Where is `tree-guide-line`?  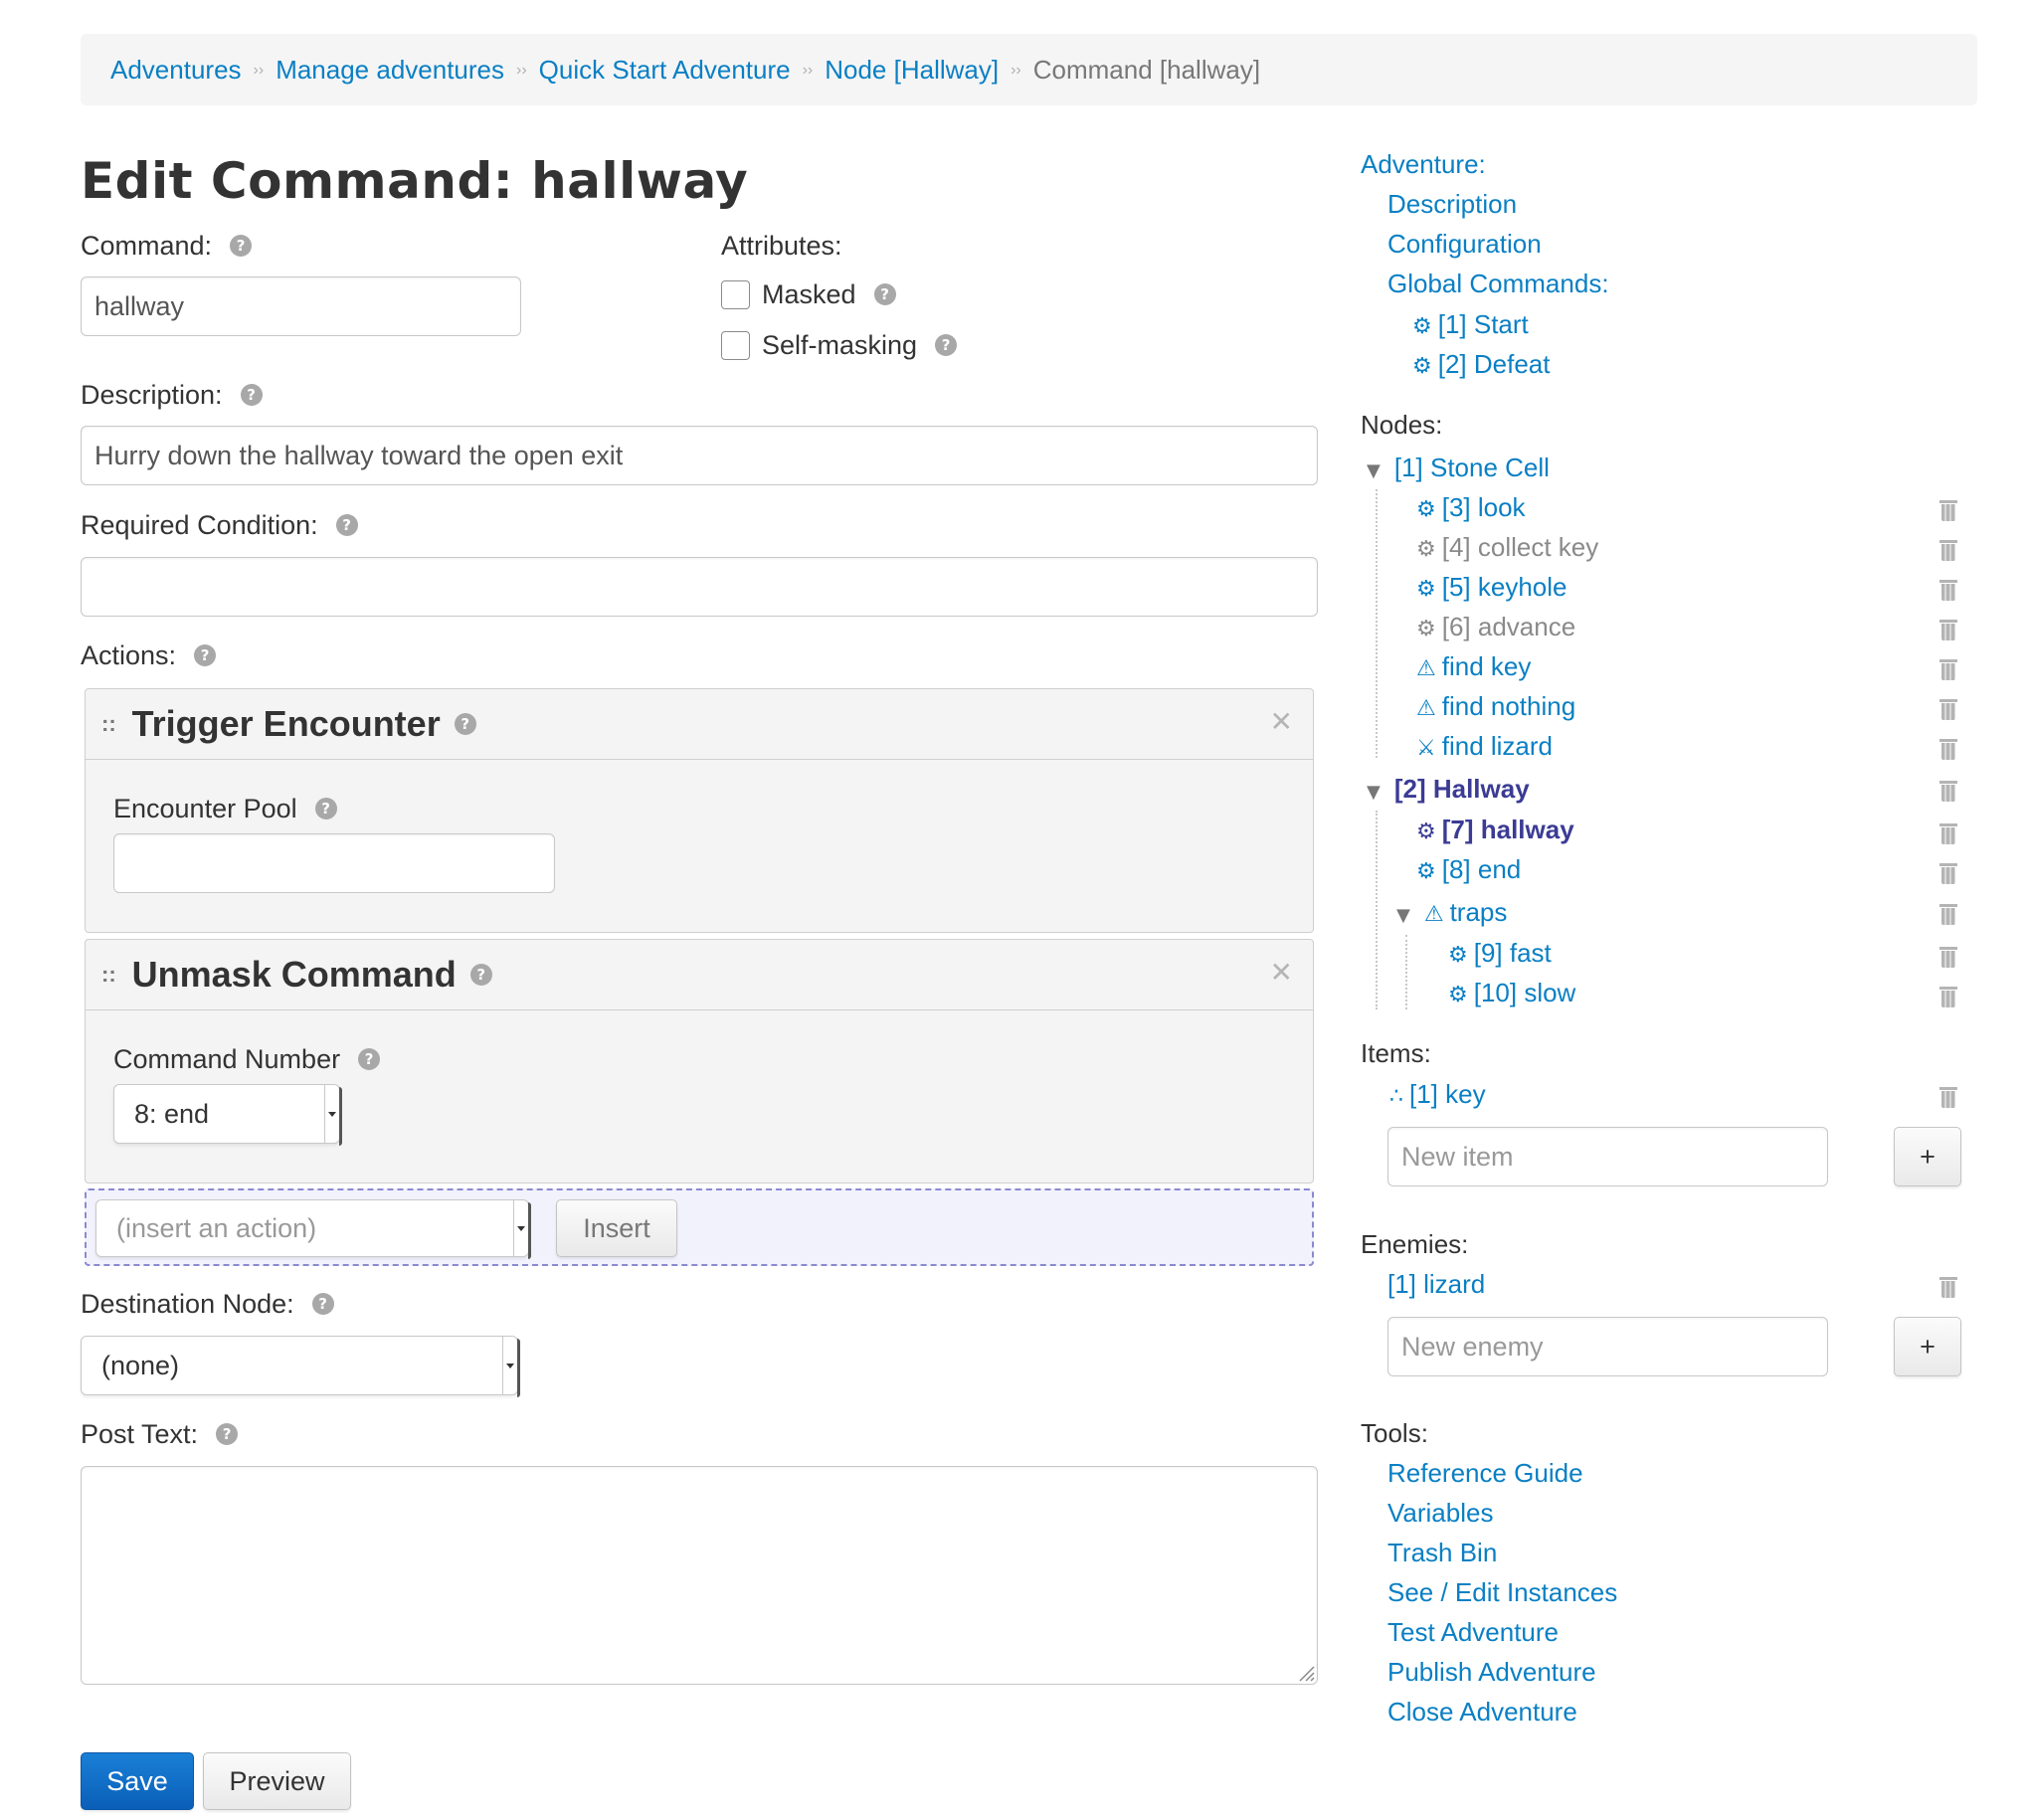 tree-guide-line is located at coordinates (1406, 972).